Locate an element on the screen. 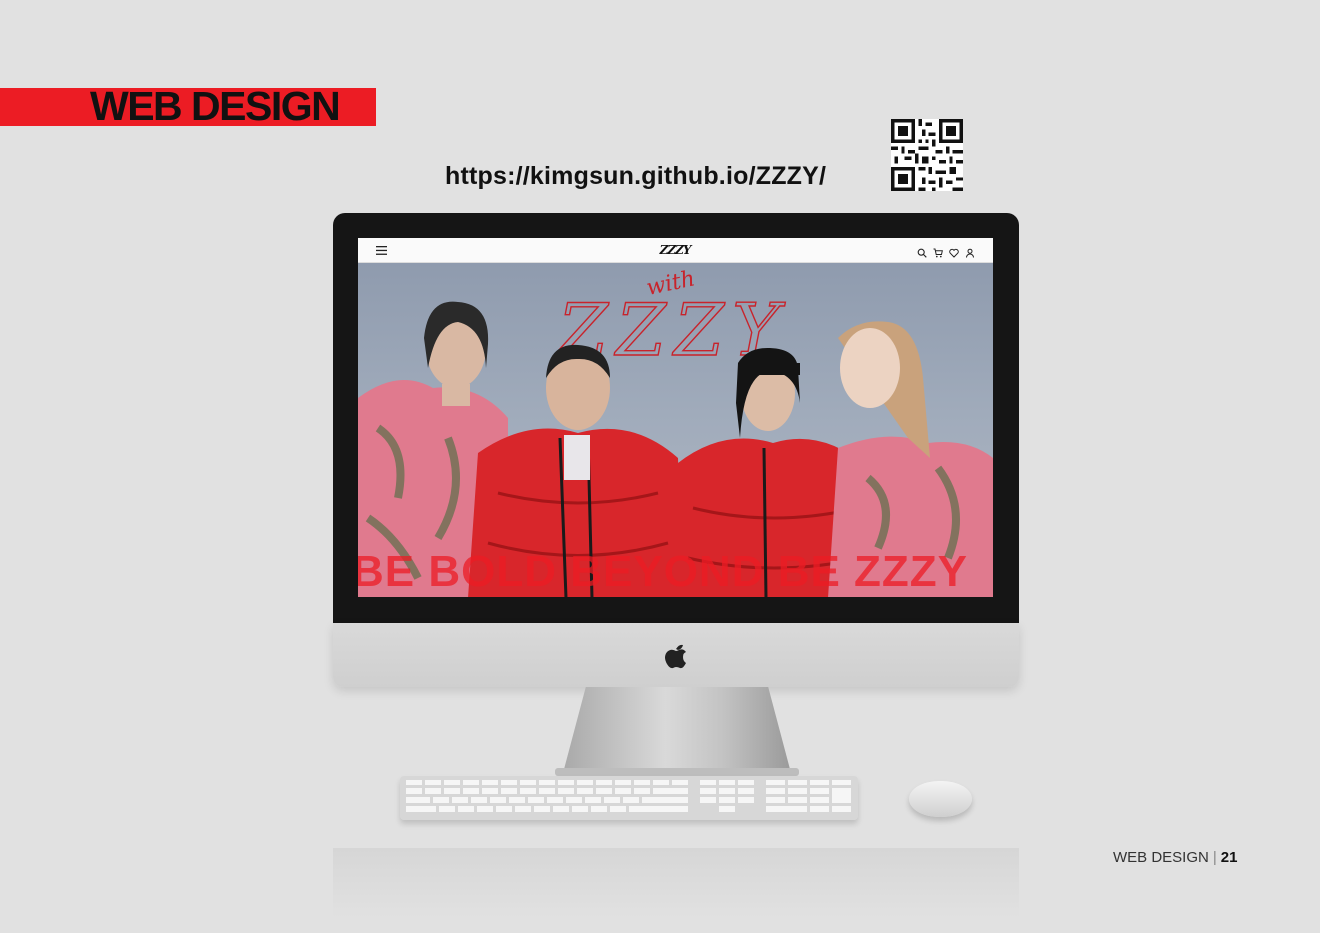  mouse is located at coordinates (940, 799).